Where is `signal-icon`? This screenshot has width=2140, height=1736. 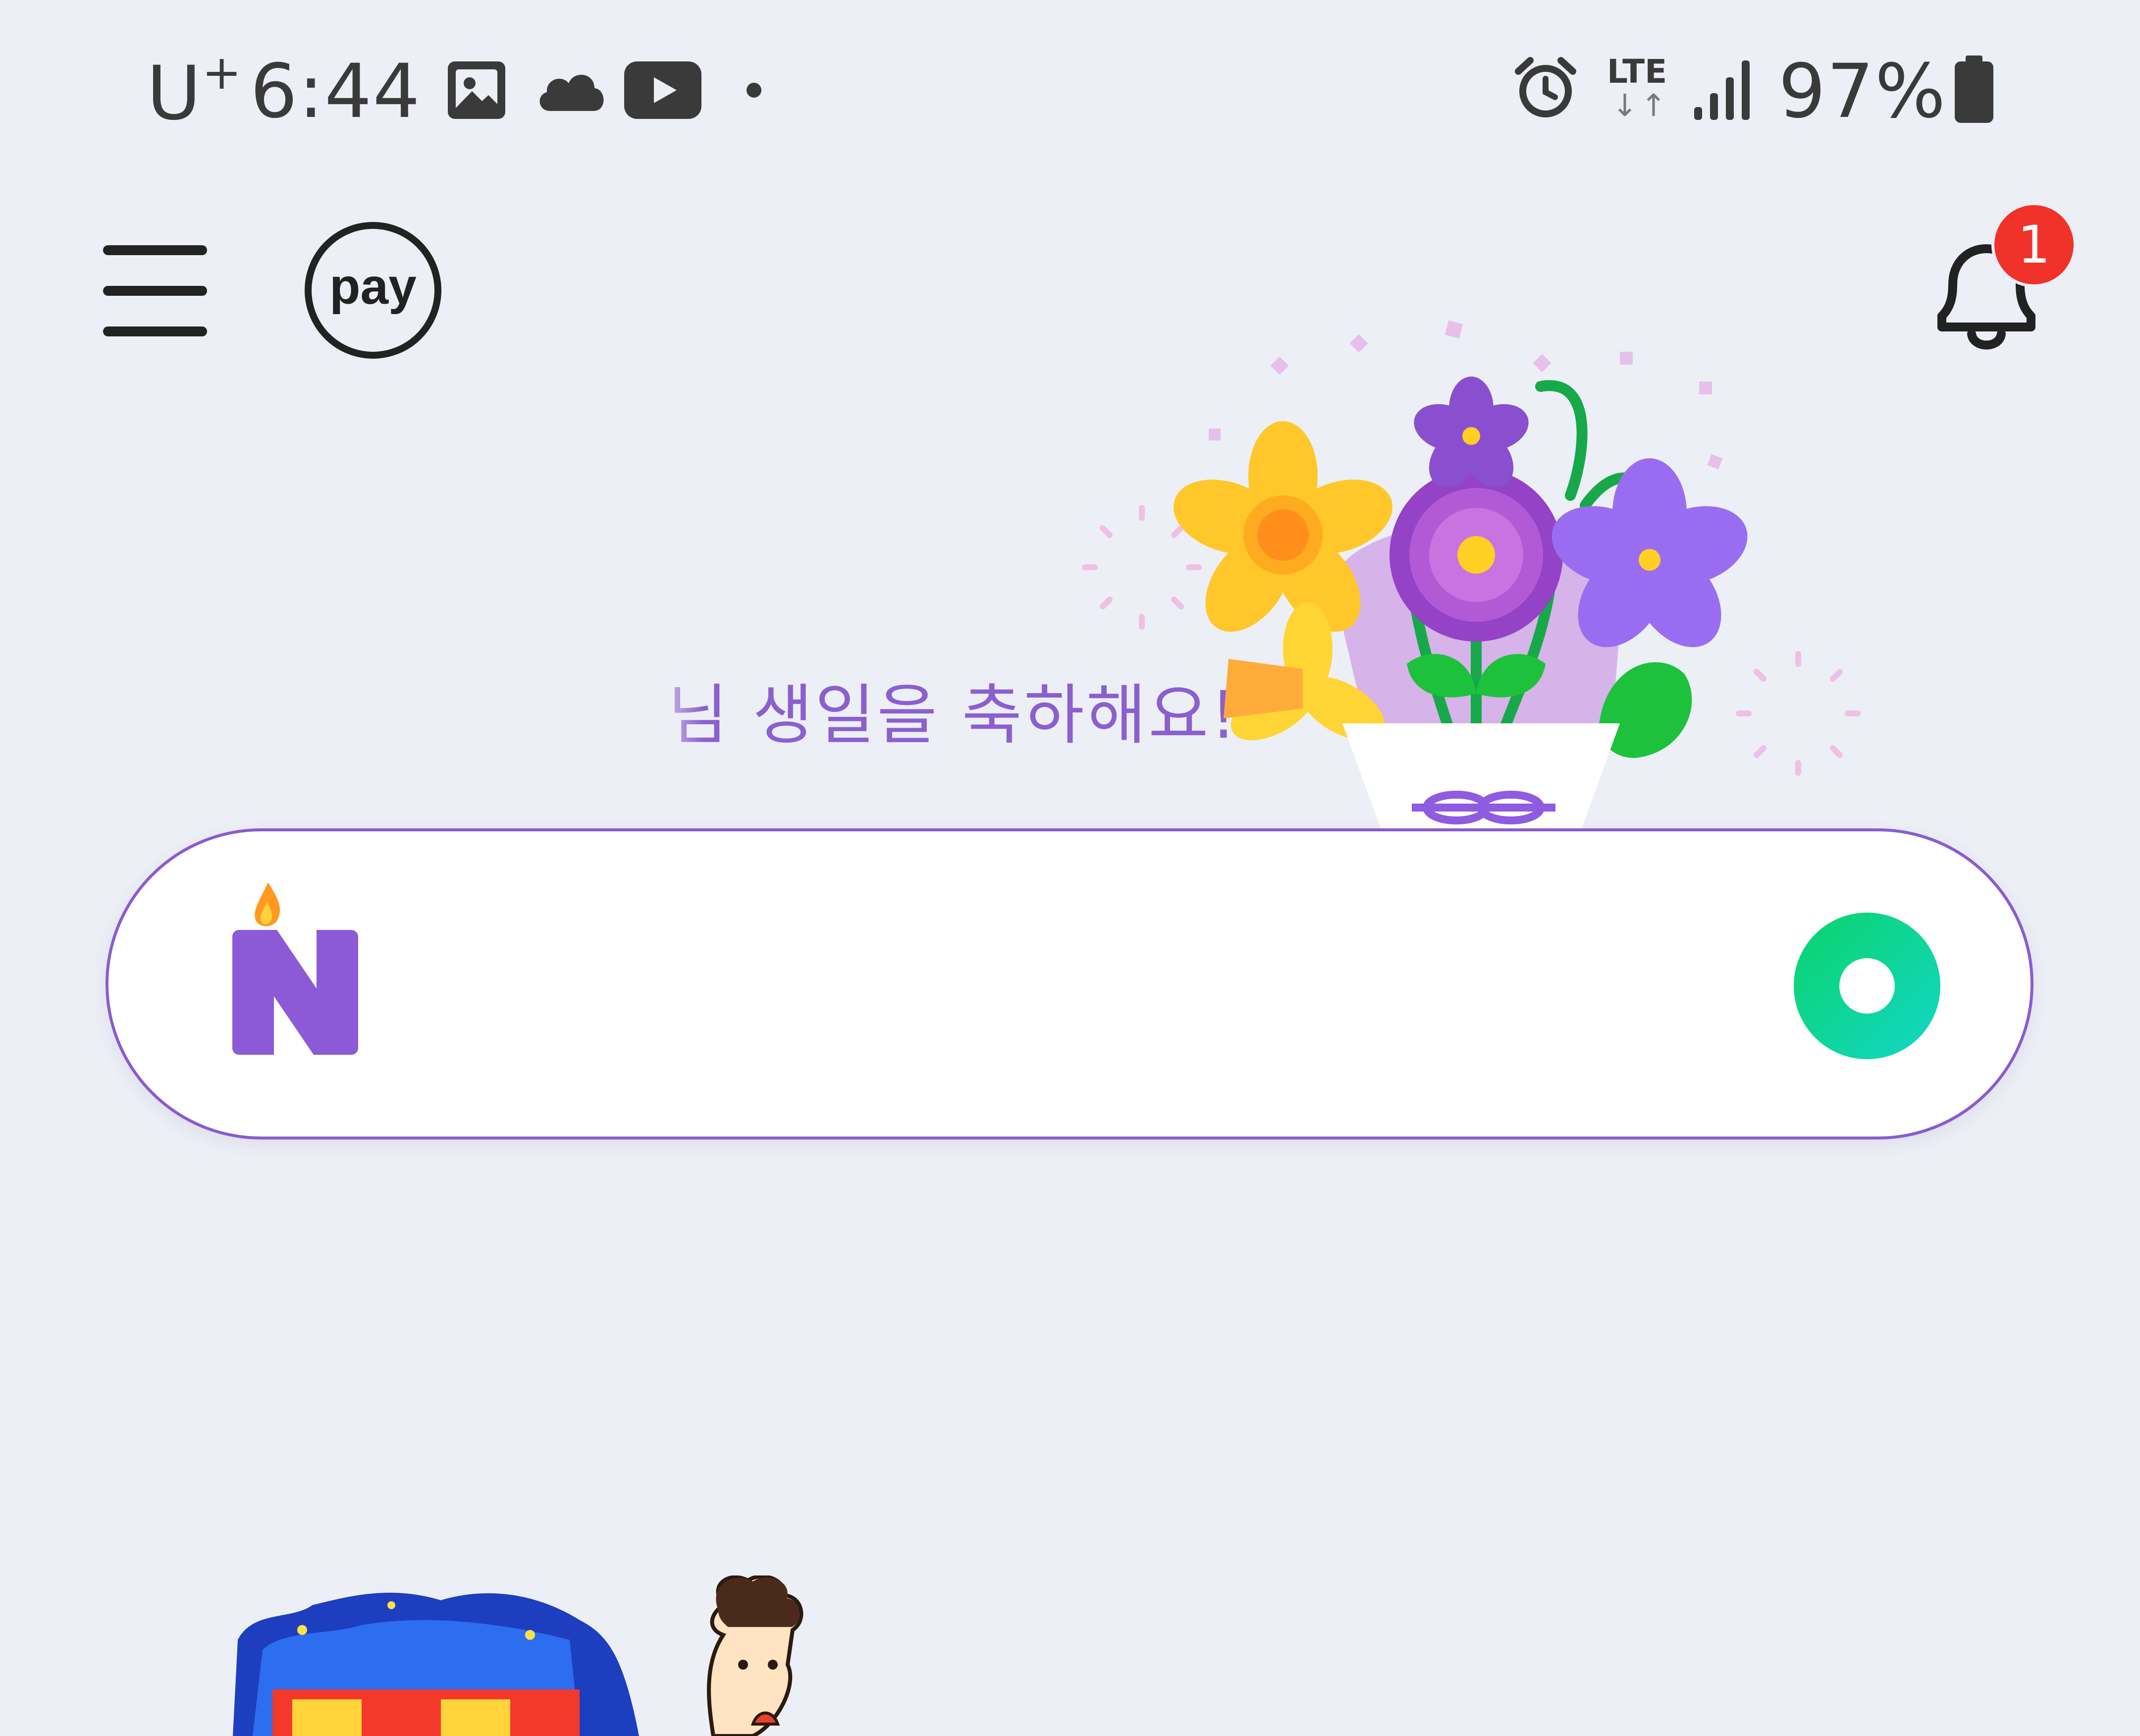
signal-icon is located at coordinates (1722, 90).